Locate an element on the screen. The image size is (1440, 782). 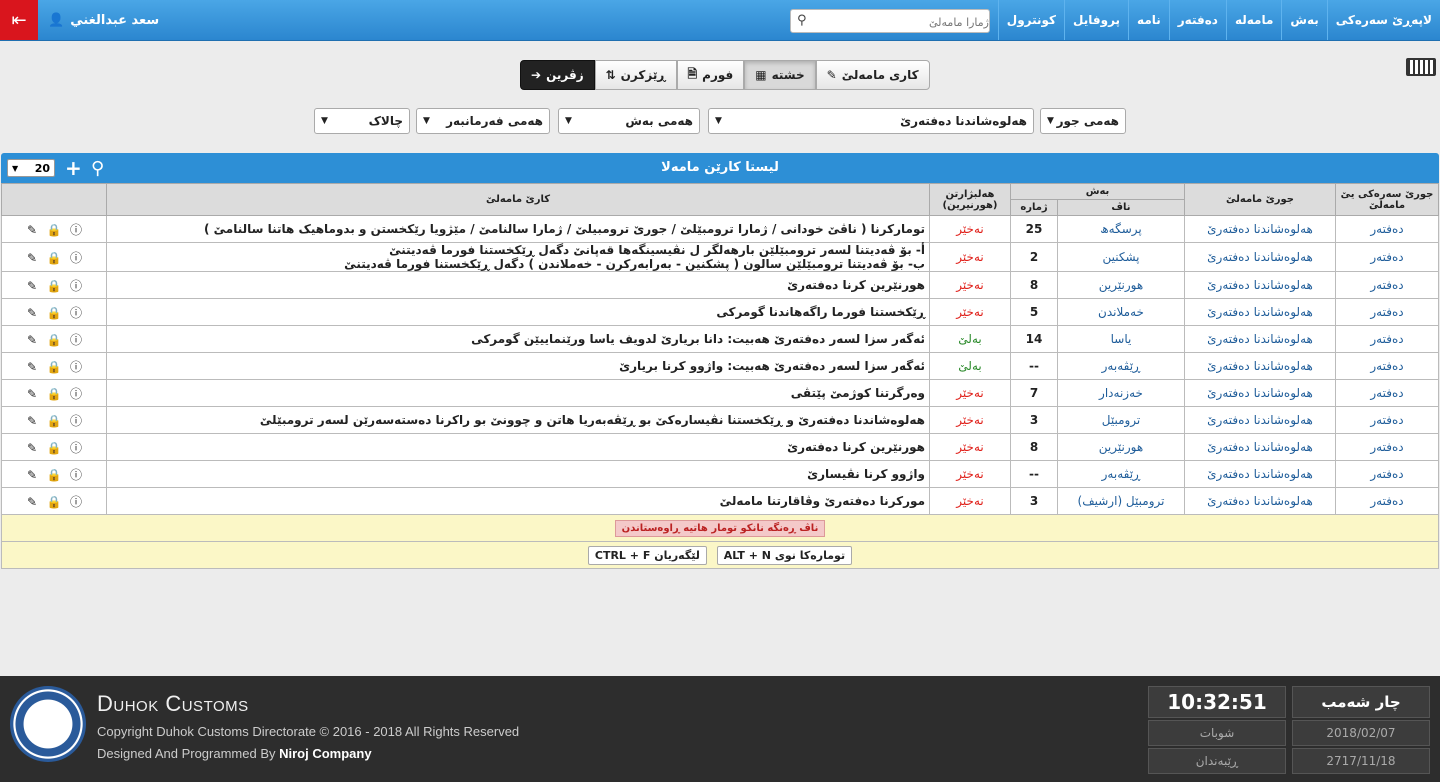
search-box: ⚲ is located at coordinates (890, 21).